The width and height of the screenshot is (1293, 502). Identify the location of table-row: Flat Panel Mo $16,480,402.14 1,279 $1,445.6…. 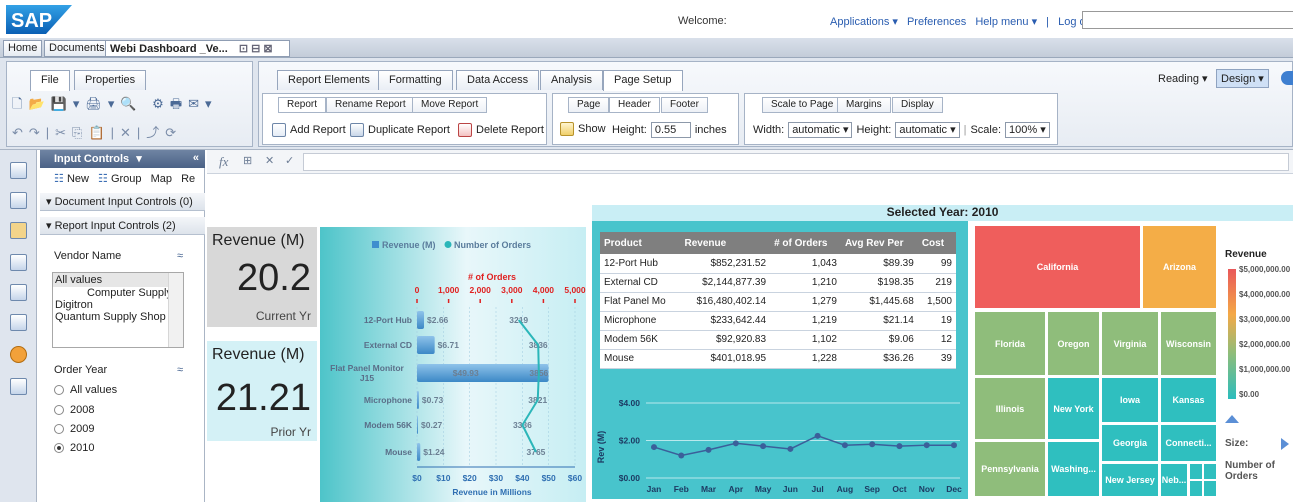
(778, 302).